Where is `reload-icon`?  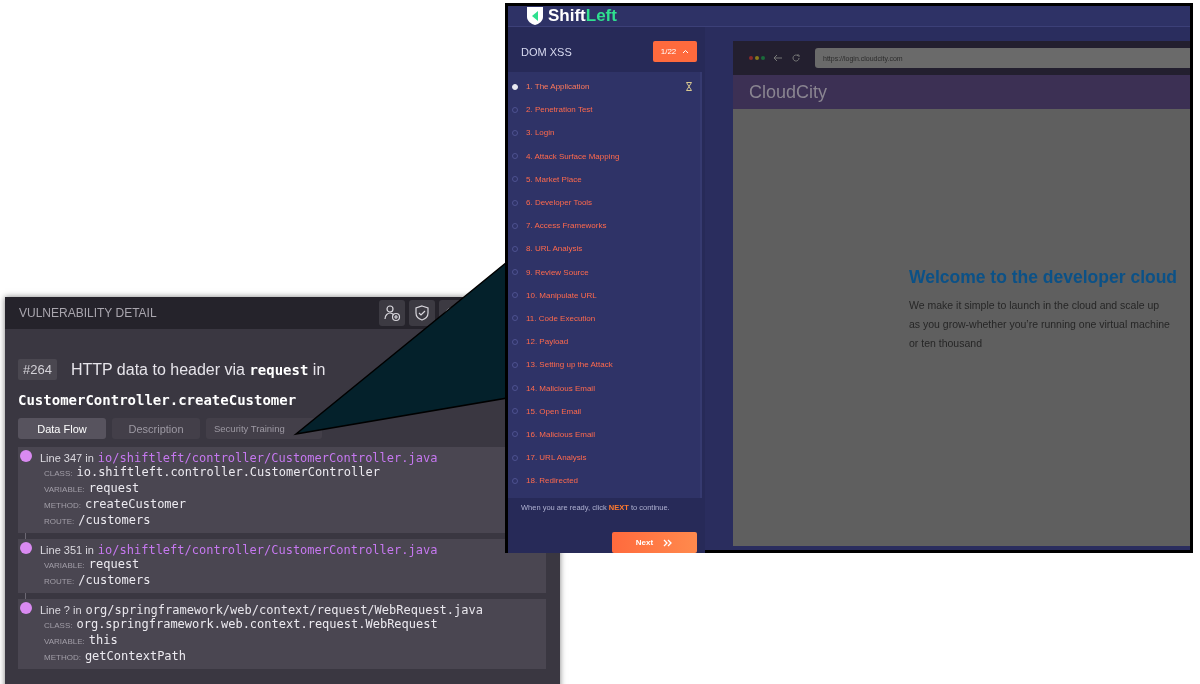 reload-icon is located at coordinates (796, 58).